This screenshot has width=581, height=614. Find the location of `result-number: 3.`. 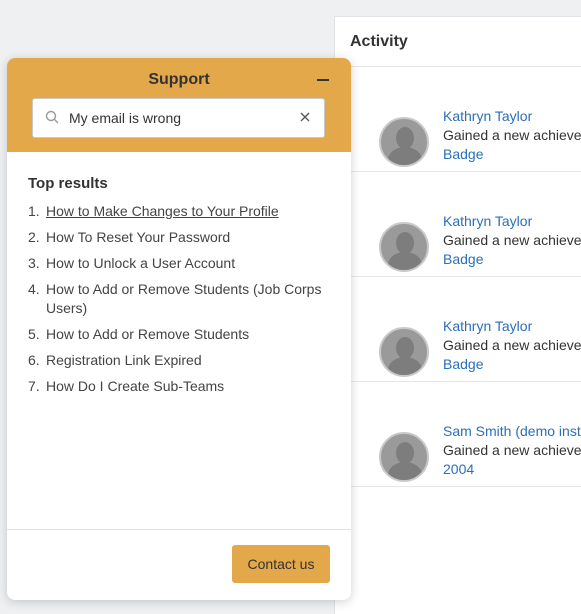

result-number: 3. is located at coordinates (34, 263).